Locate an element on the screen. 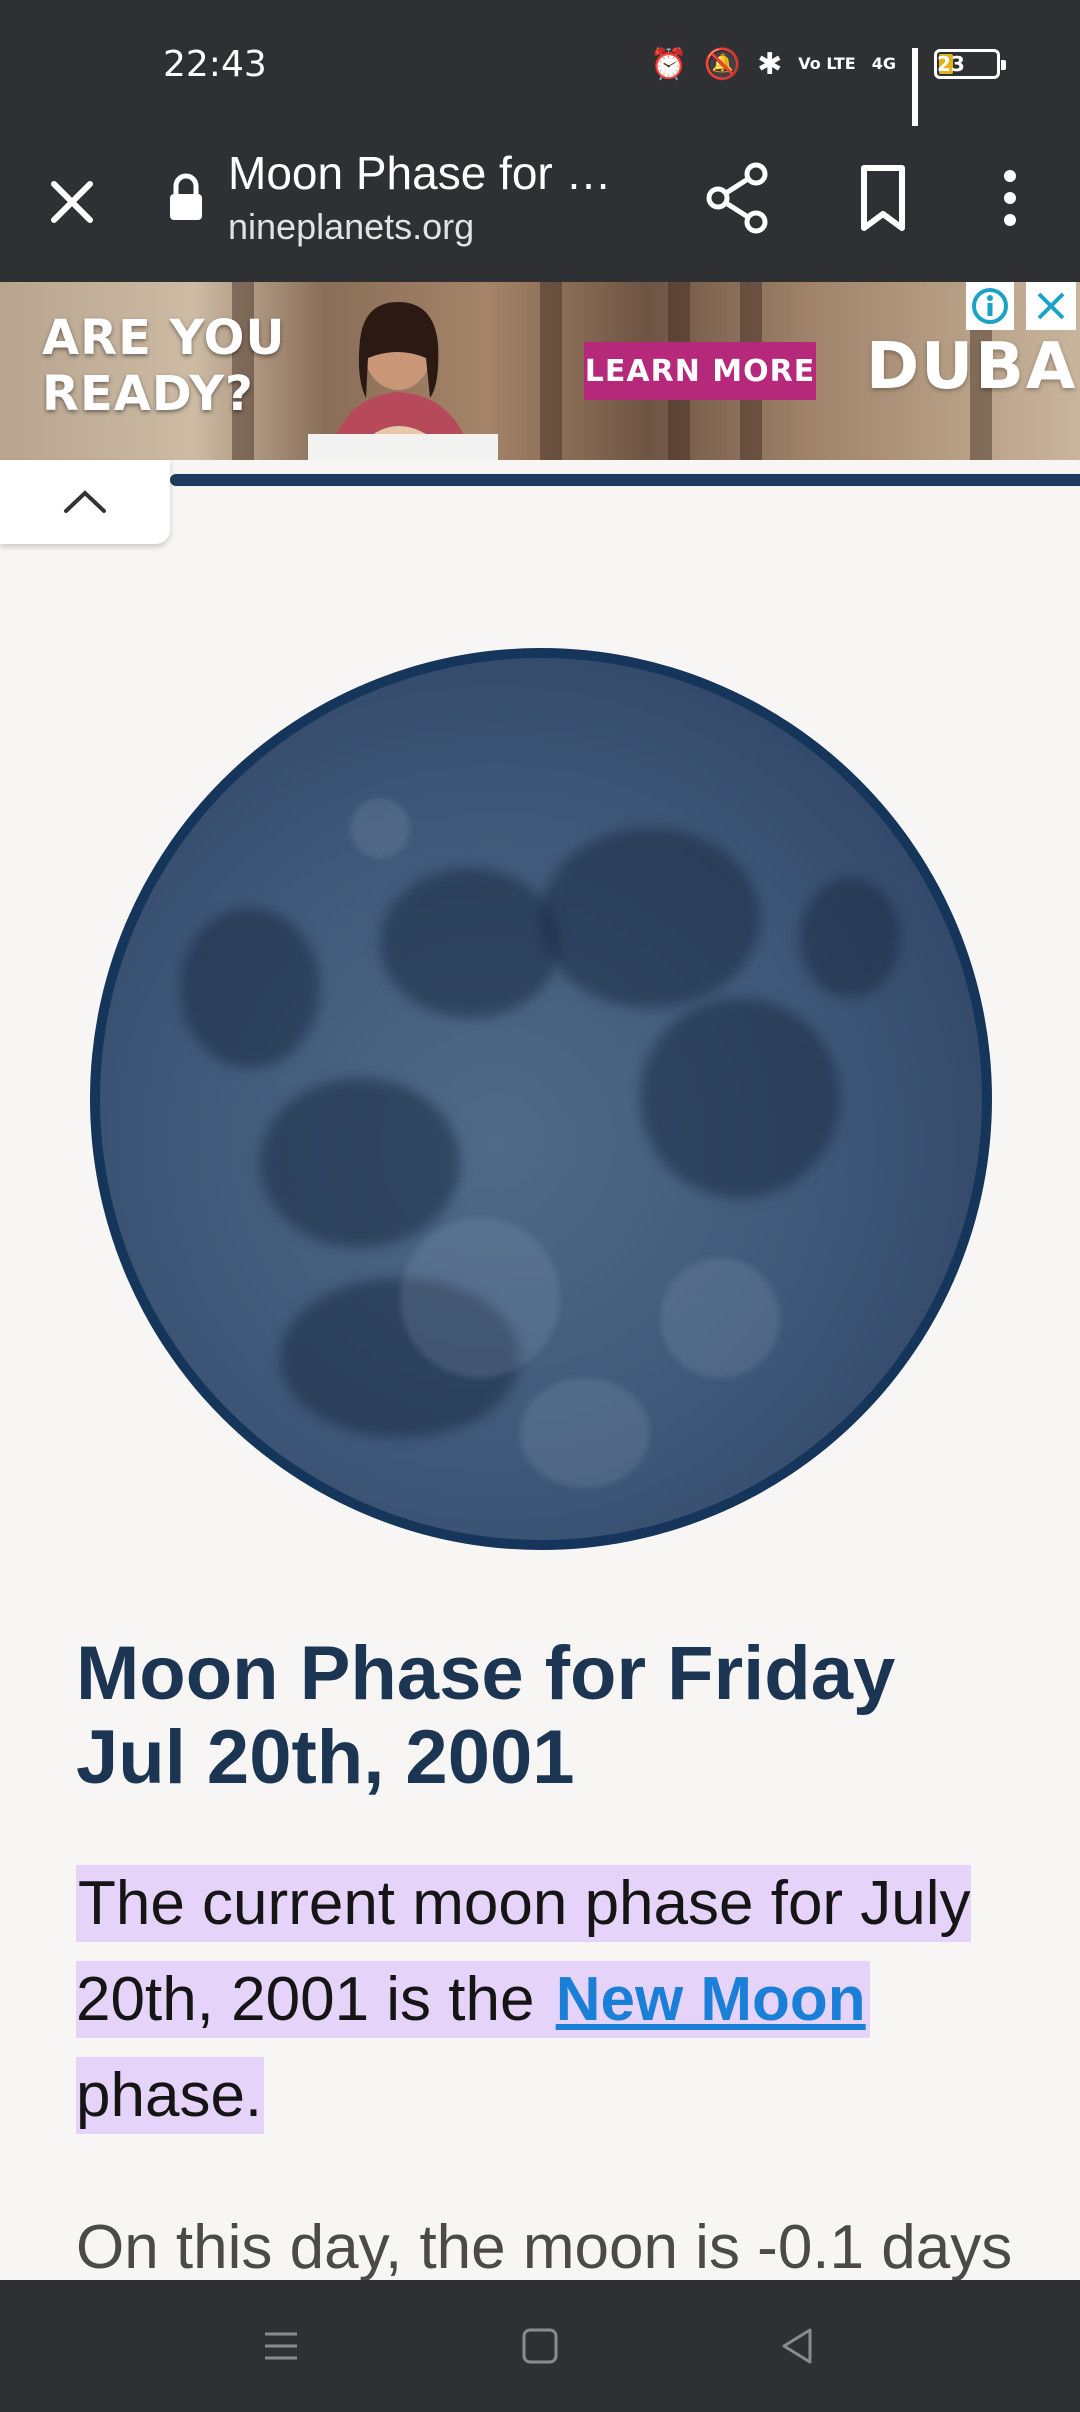  status-icons: ⏰ 🔕 ✱ Vo LTE 4G 23 is located at coordinates (828, 85).